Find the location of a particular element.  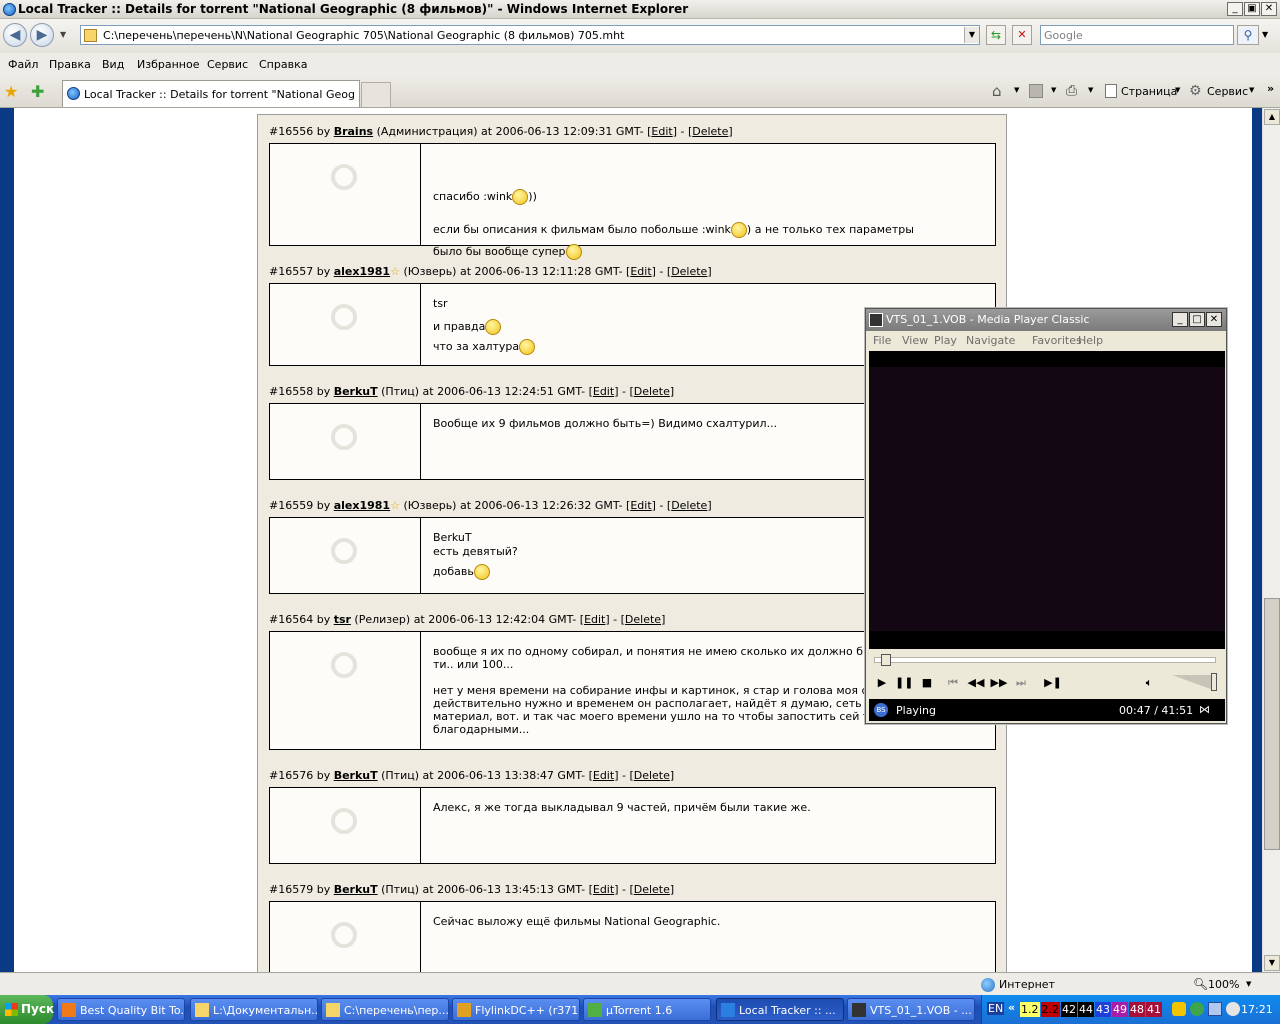

clock: 17:21 is located at coordinates (1257, 1009).